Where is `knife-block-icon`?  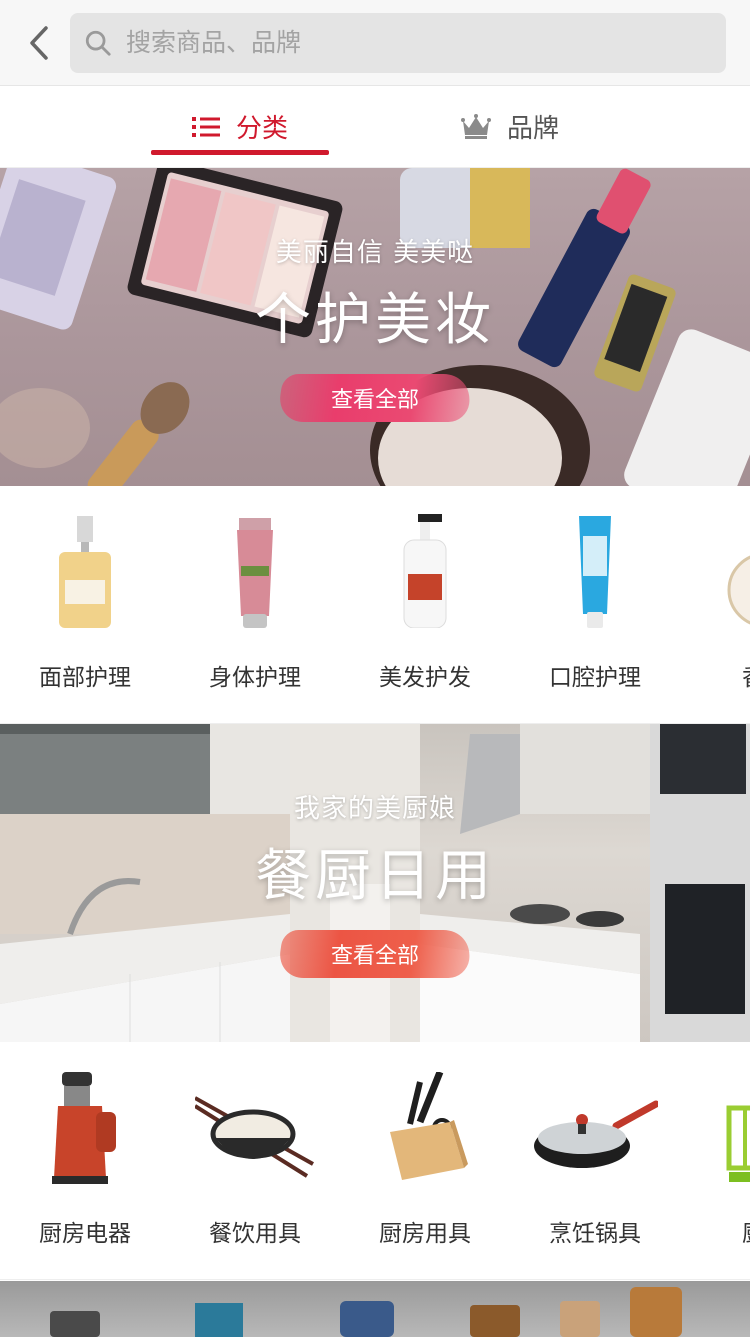 knife-block-icon is located at coordinates (429, 1126).